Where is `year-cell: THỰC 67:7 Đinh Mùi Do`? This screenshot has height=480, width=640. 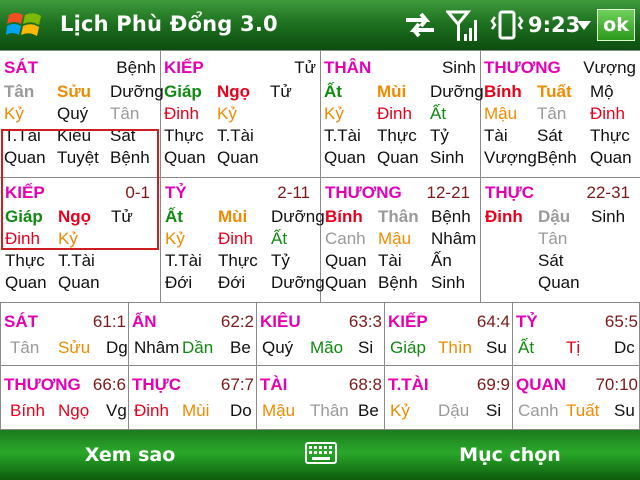 year-cell: THỰC 67:7 Đinh Mùi Do is located at coordinates (192, 396).